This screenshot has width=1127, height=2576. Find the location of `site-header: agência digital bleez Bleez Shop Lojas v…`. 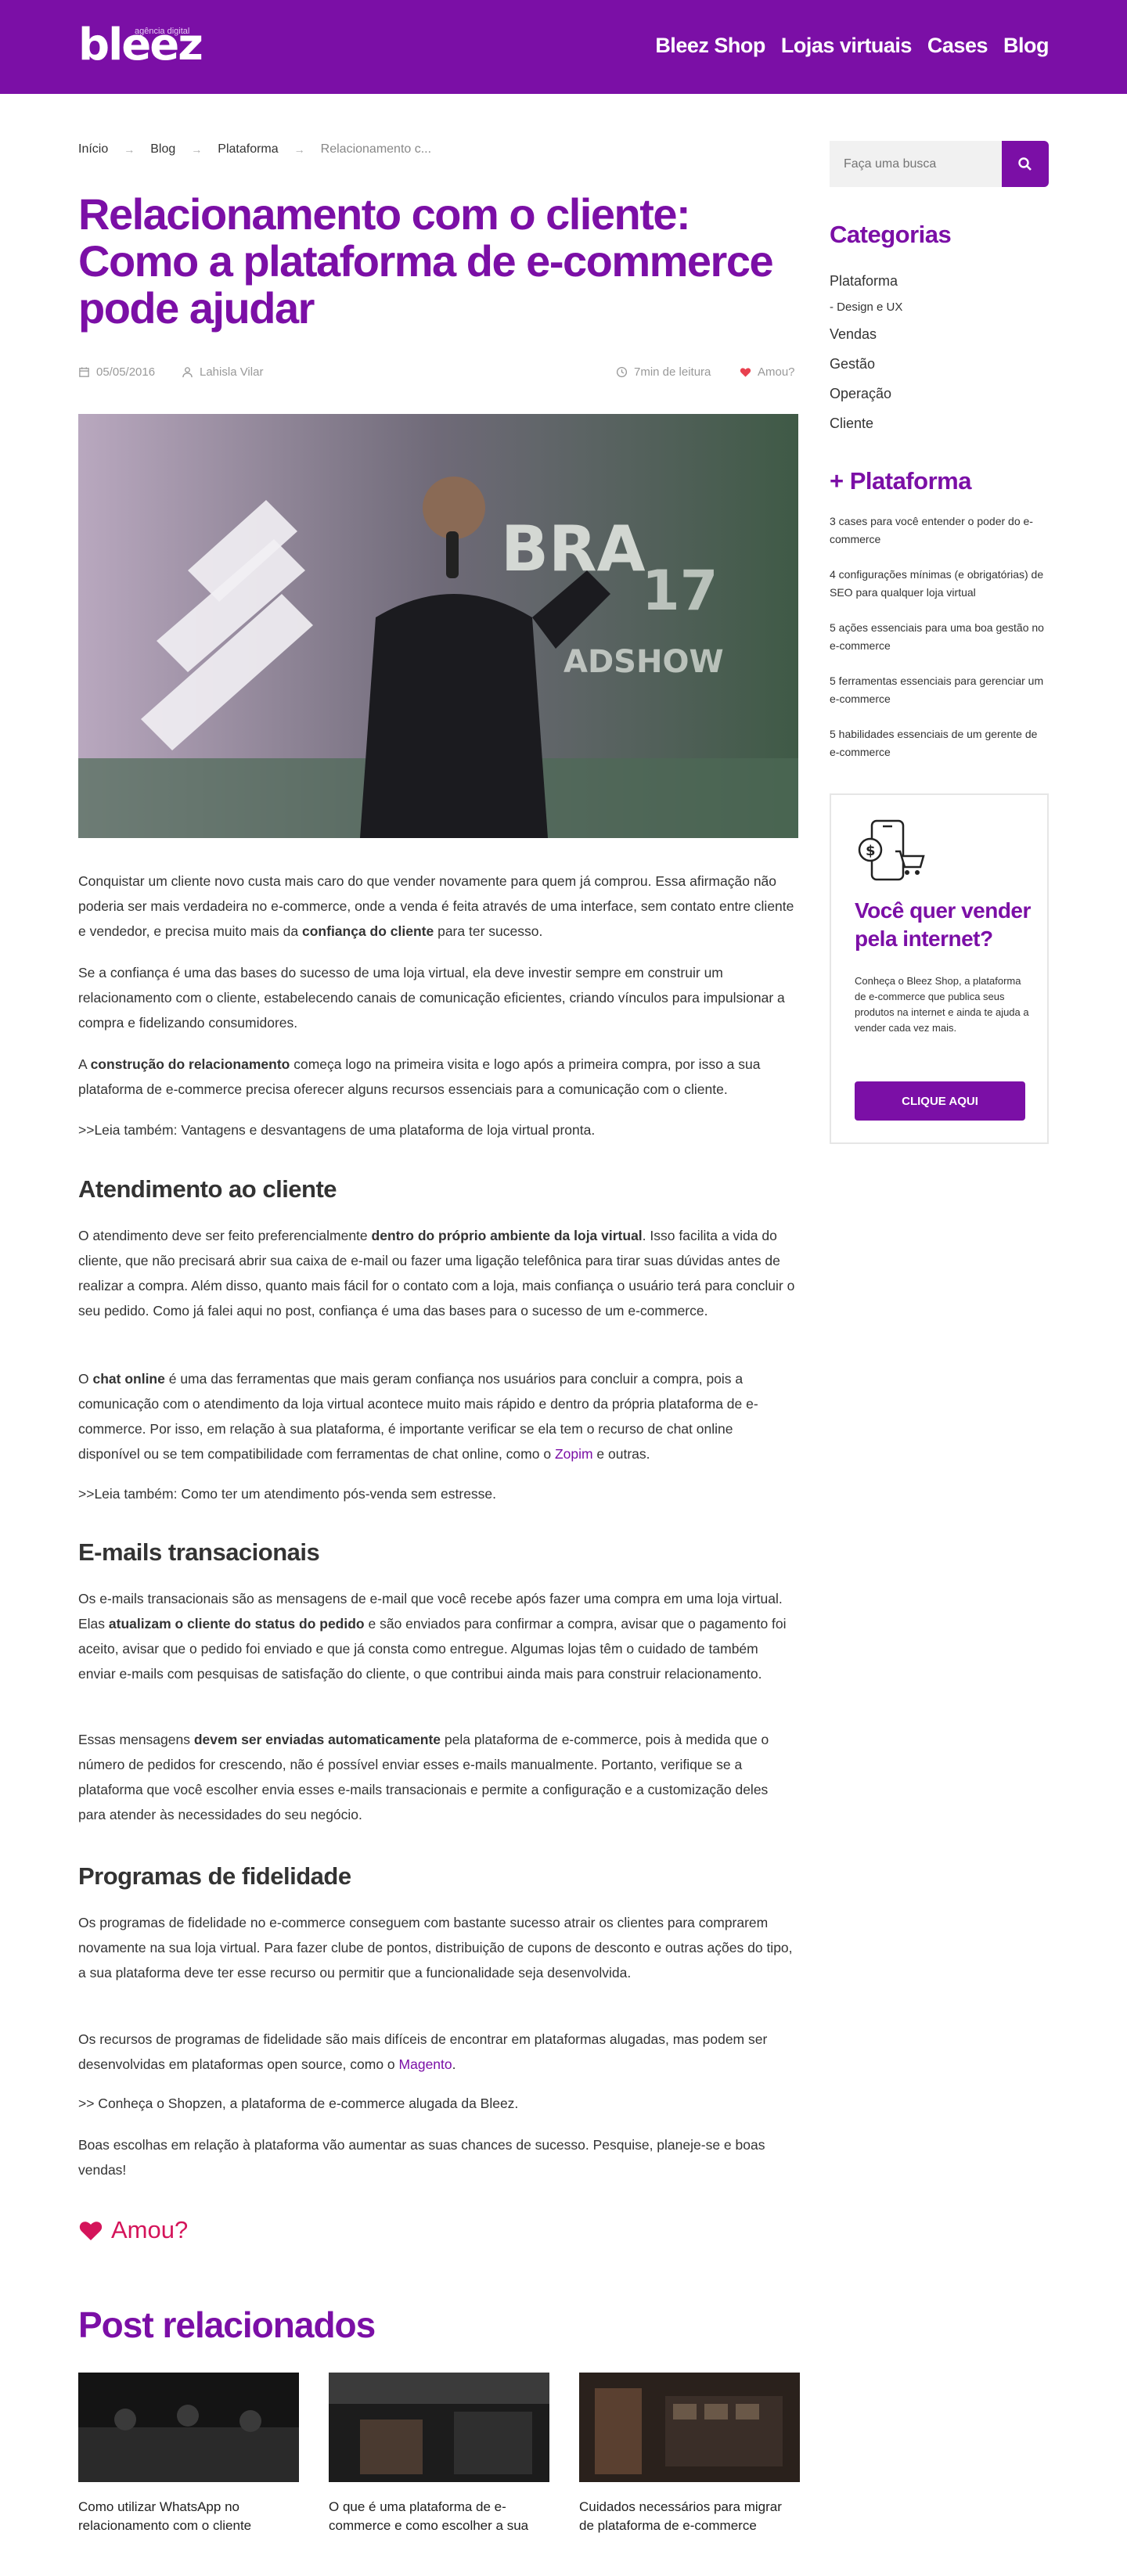

site-header: agência digital bleez Bleez Shop Lojas v… is located at coordinates (563, 47).